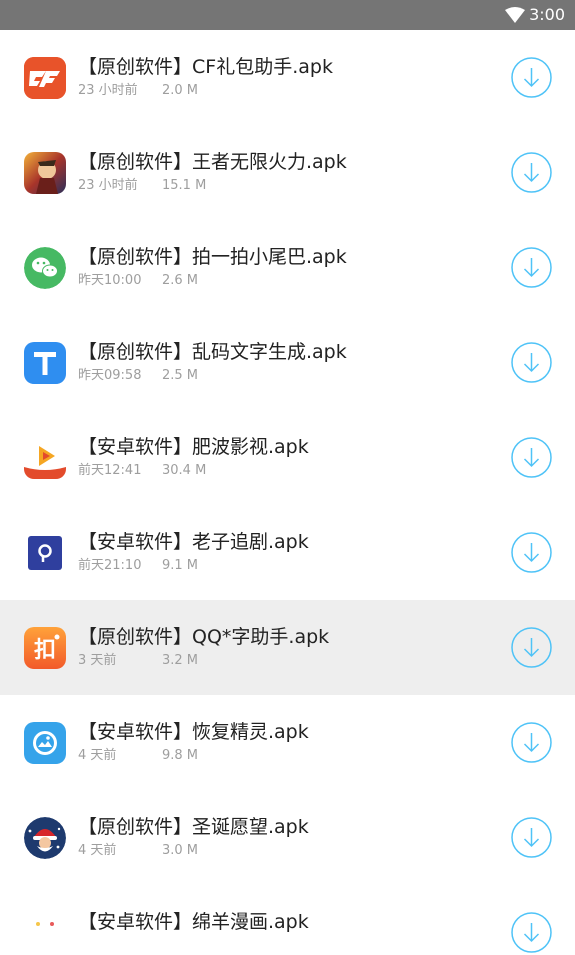  What do you see at coordinates (45, 173) in the screenshot?
I see `honor-of-kings-icon` at bounding box center [45, 173].